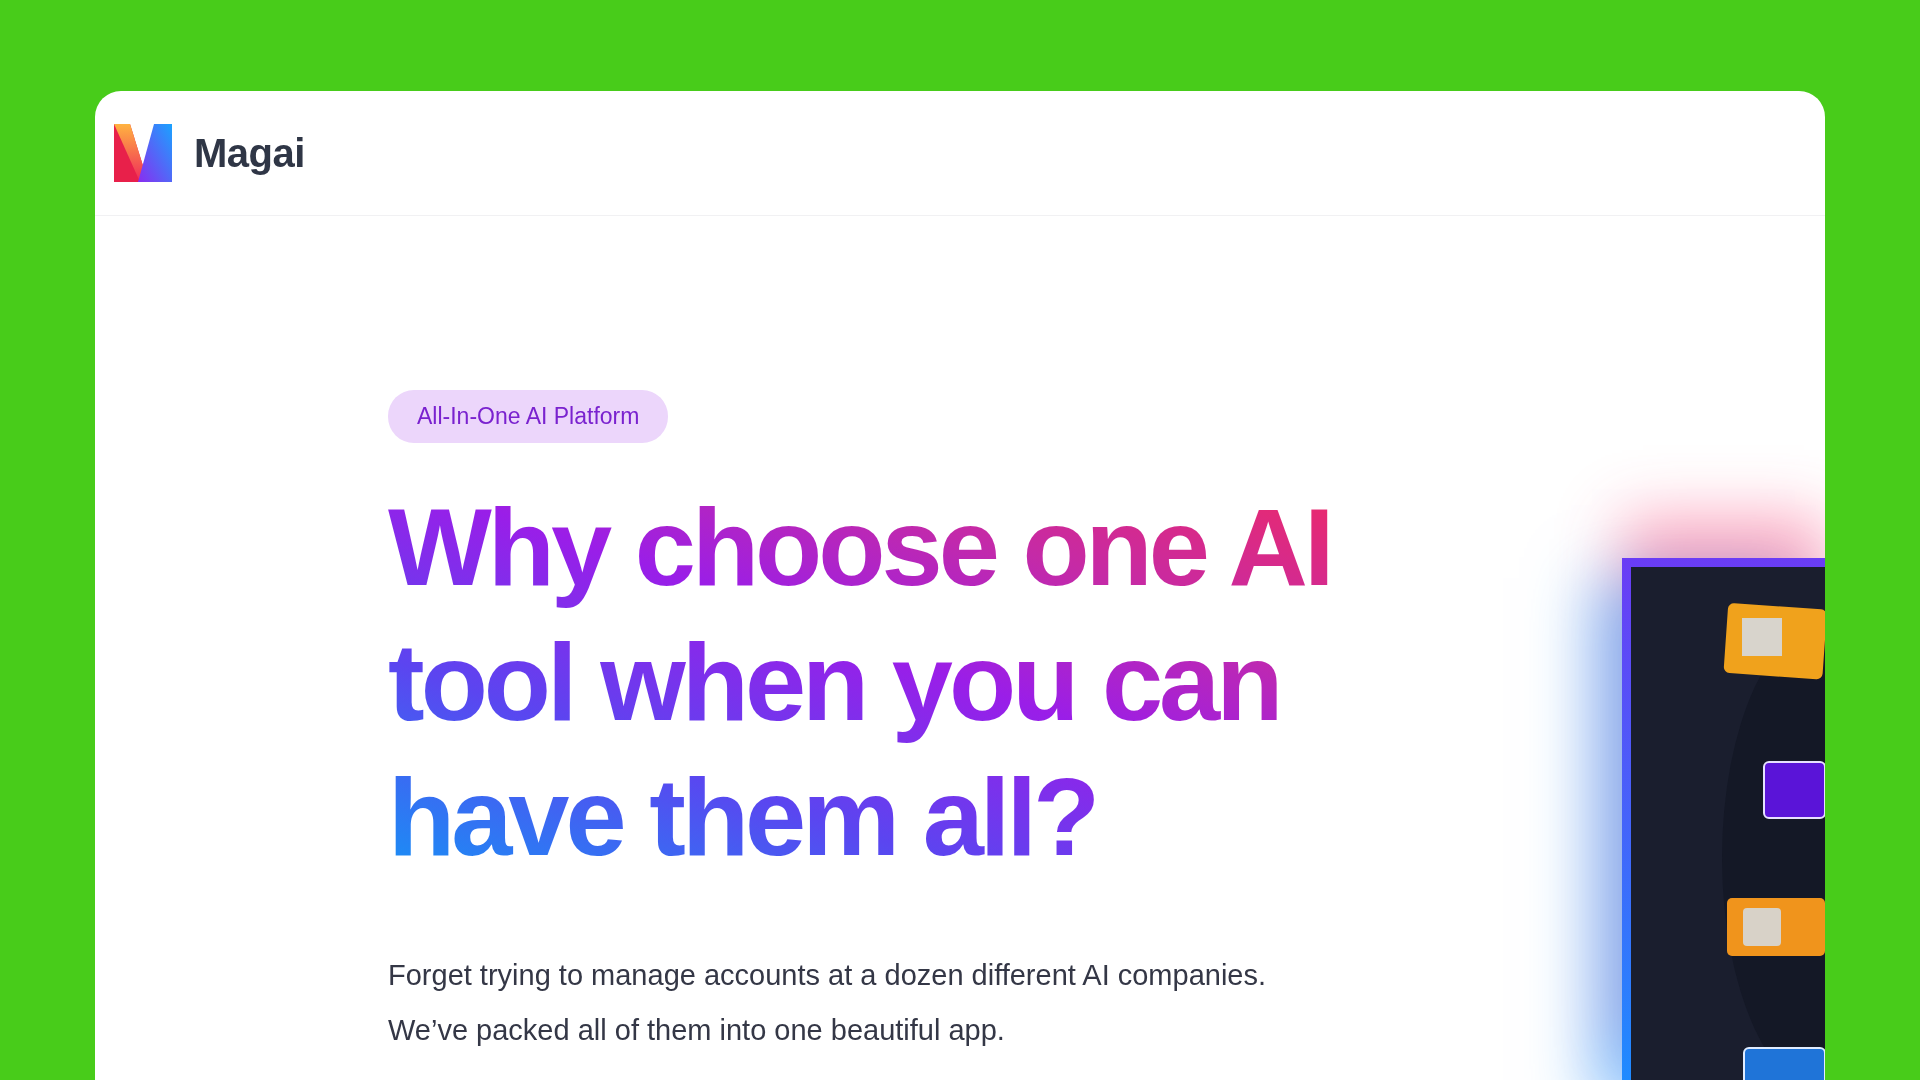  I want to click on description: Forget trying to manage accounts at a dozen different AI companies. We’ve packed all of them into one beautiful app., so click(828, 1003).